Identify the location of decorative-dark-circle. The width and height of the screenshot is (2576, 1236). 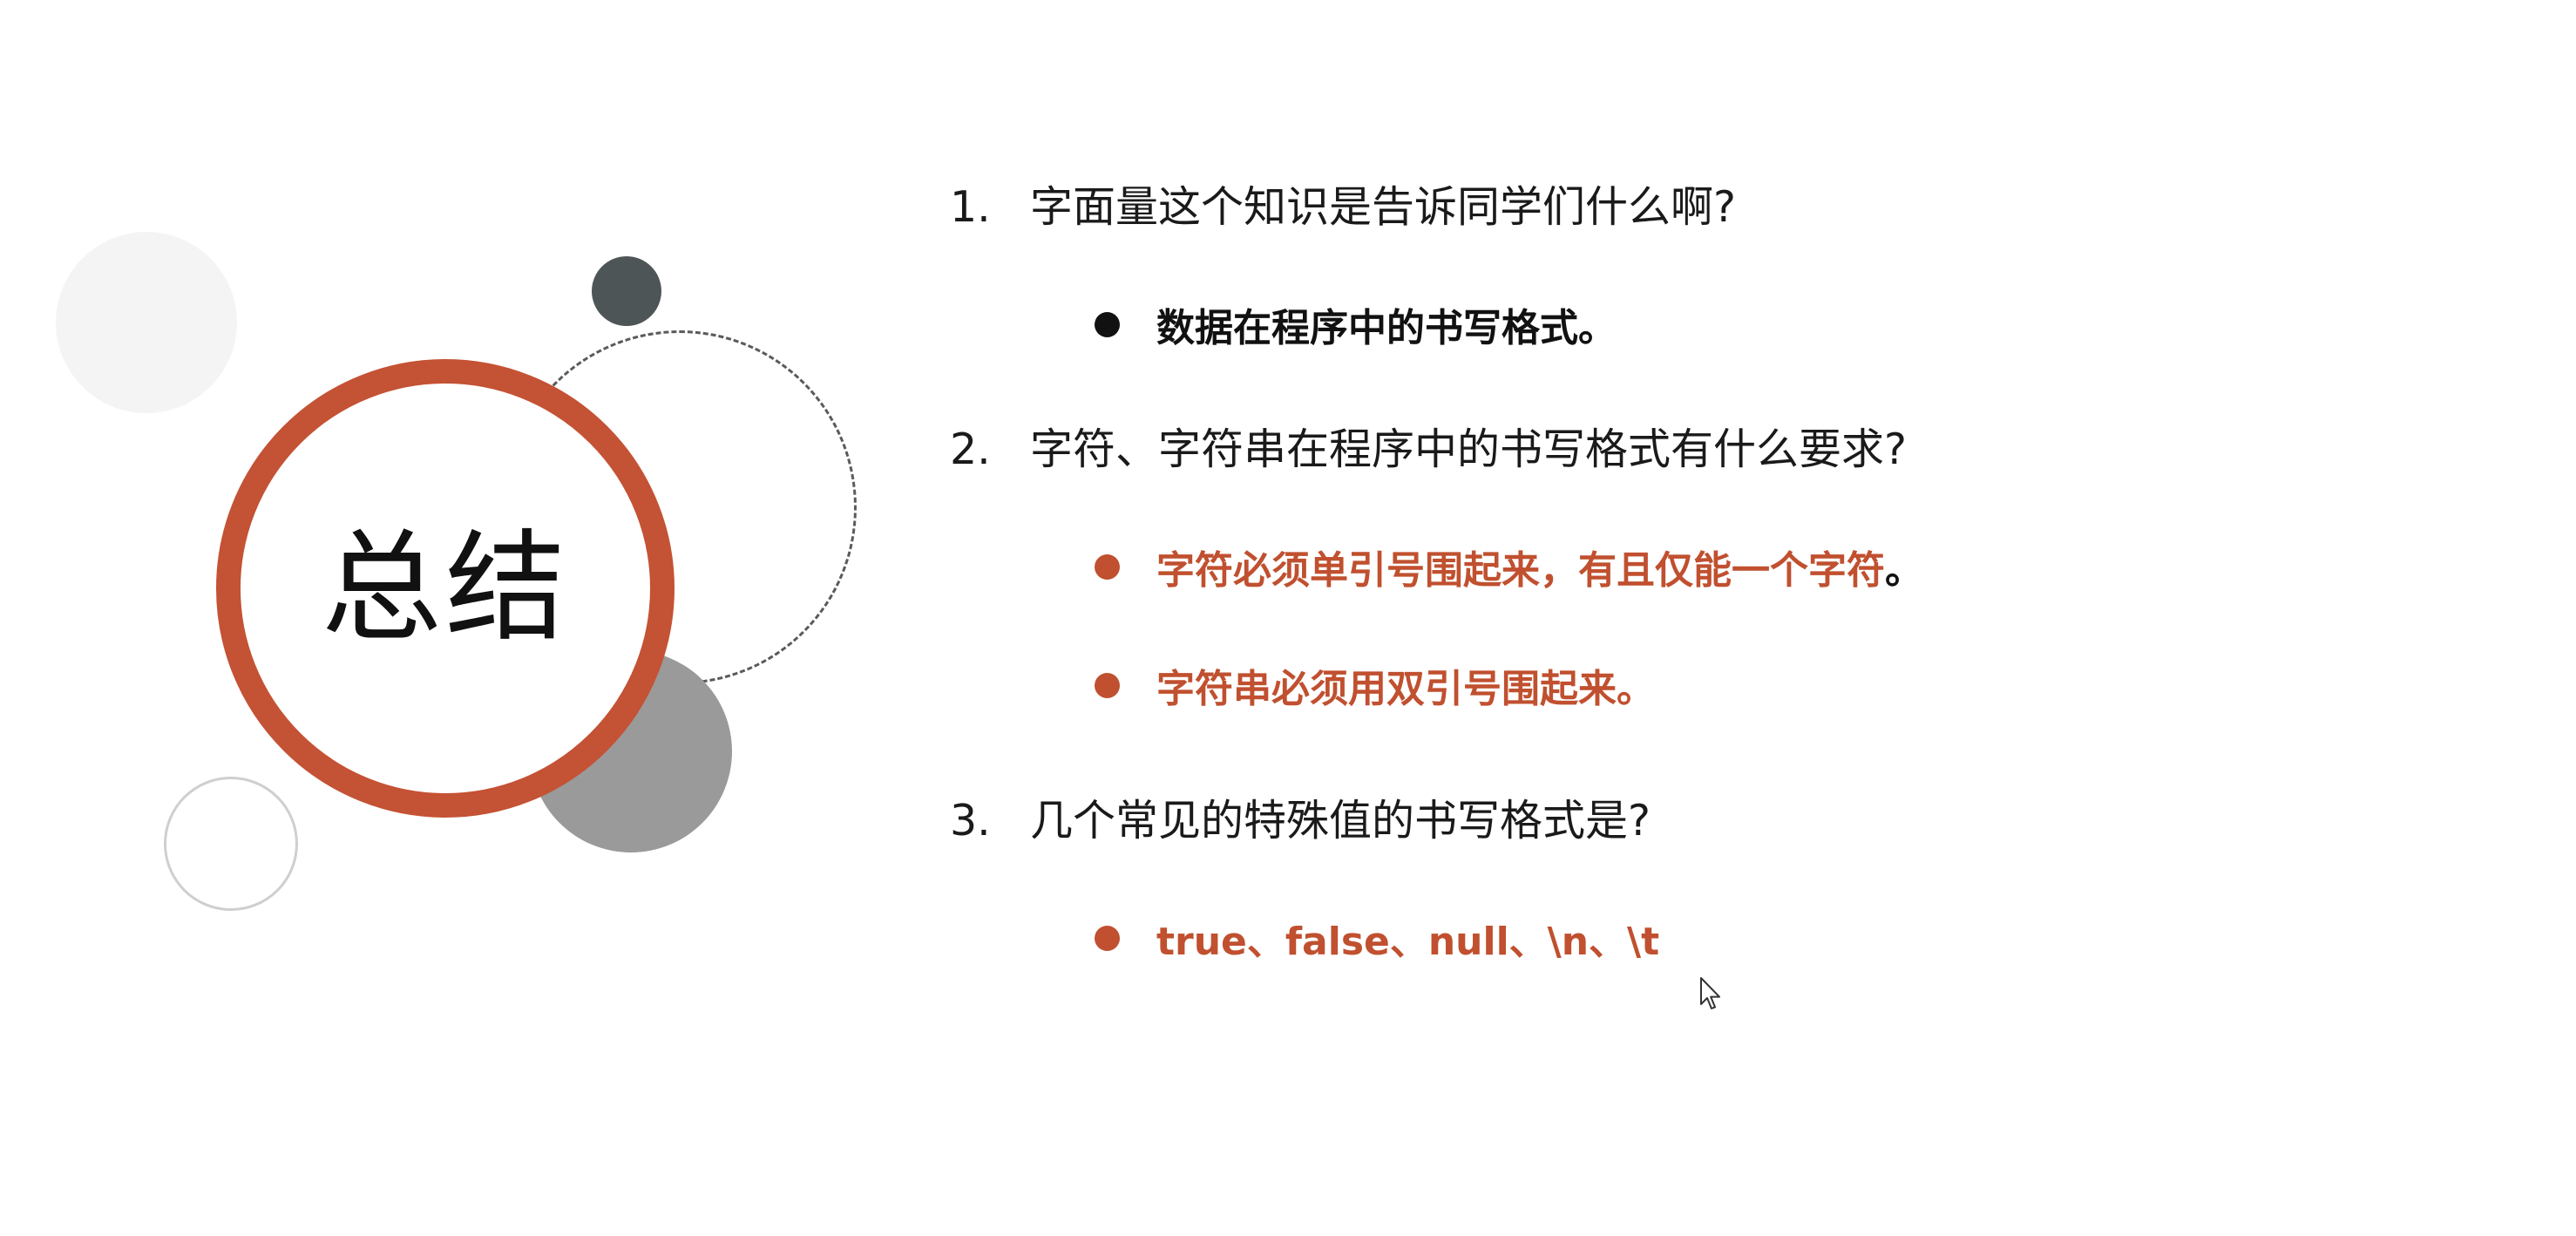
(627, 291).